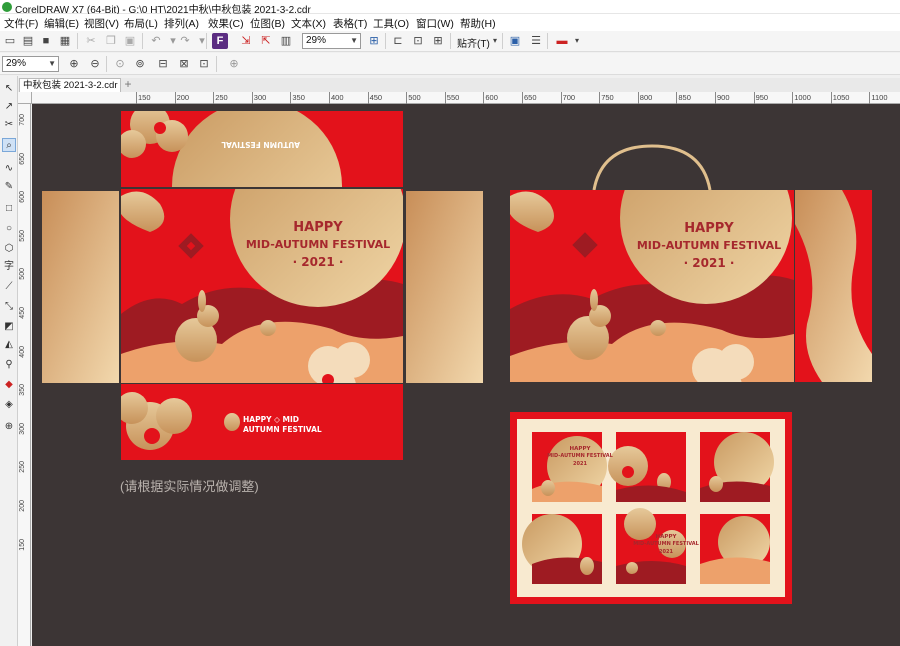  Describe the element at coordinates (478, 23) in the screenshot. I see `menu-help: 帮助(H)` at that location.